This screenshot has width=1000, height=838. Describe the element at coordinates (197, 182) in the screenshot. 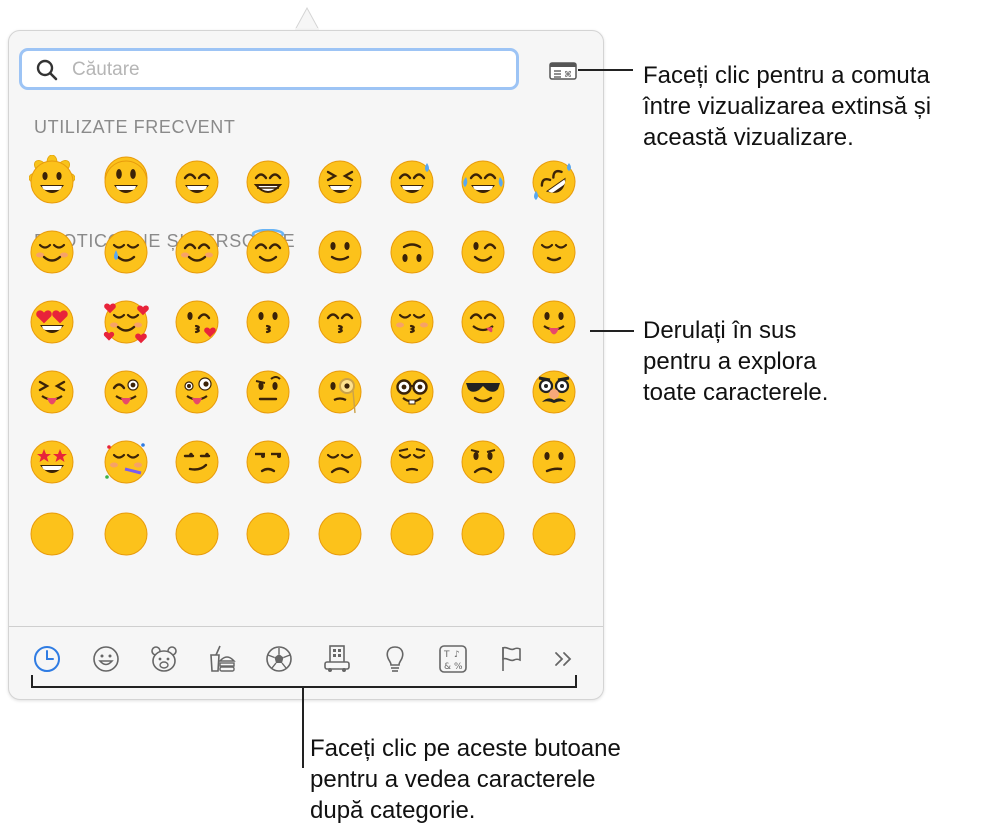

I see `emoji-smile` at that location.